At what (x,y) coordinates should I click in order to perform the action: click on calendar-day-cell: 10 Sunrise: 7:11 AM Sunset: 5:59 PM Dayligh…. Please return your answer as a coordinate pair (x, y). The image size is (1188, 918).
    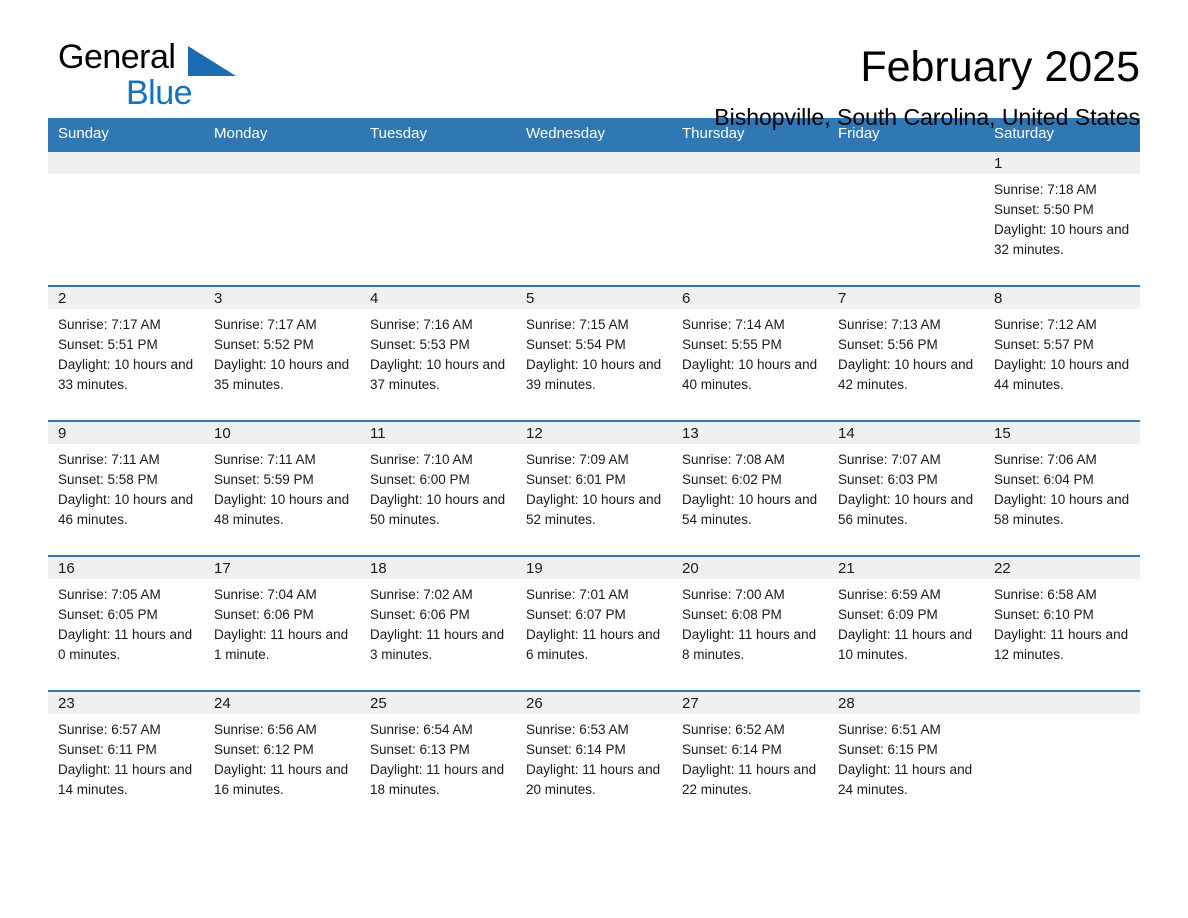
    Looking at the image, I should click on (282, 488).